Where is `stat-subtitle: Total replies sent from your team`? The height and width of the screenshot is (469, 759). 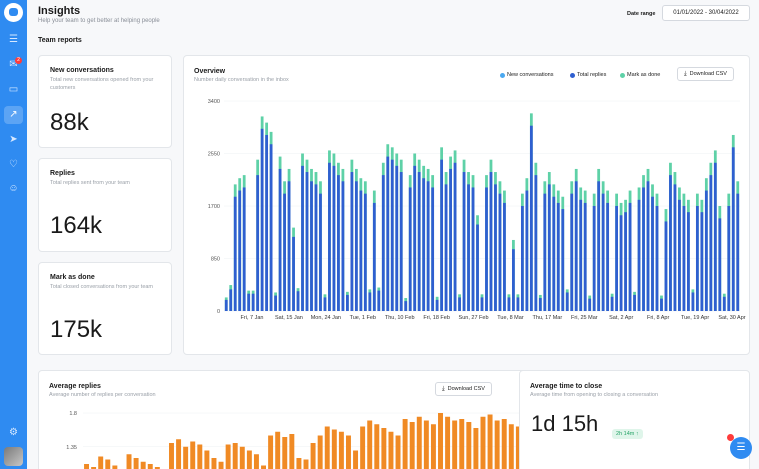 stat-subtitle: Total replies sent from your team is located at coordinates (90, 183).